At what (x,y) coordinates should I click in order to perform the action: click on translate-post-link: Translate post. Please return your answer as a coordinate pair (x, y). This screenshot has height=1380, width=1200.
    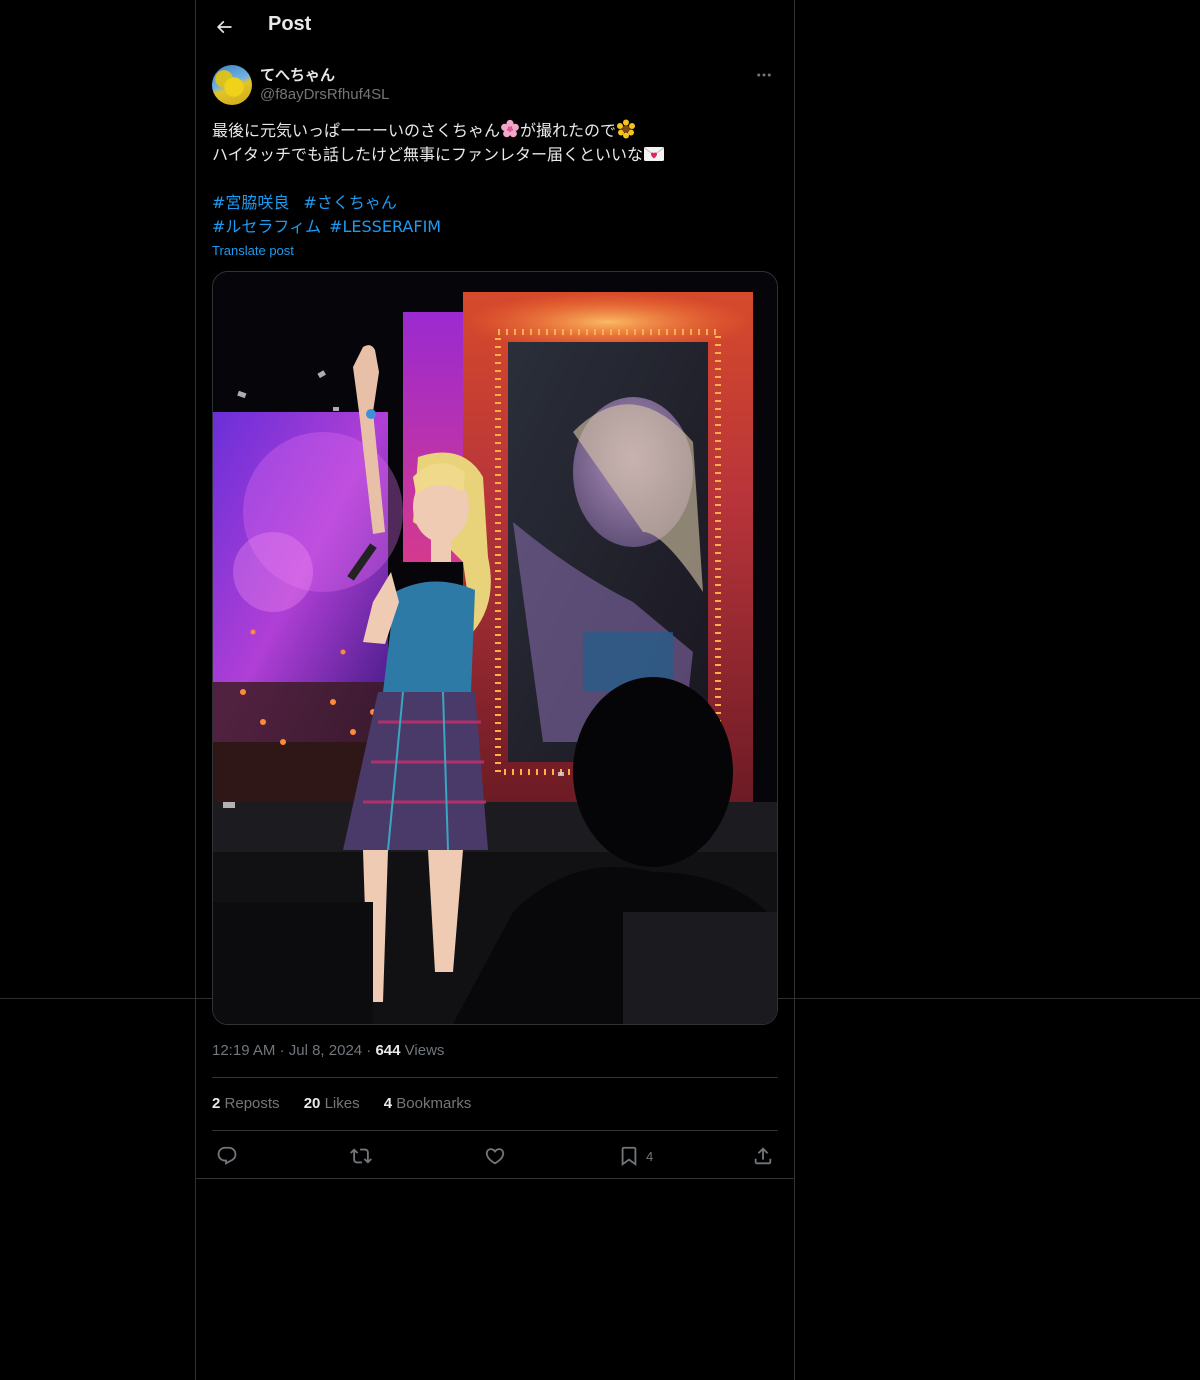
    Looking at the image, I should click on (253, 250).